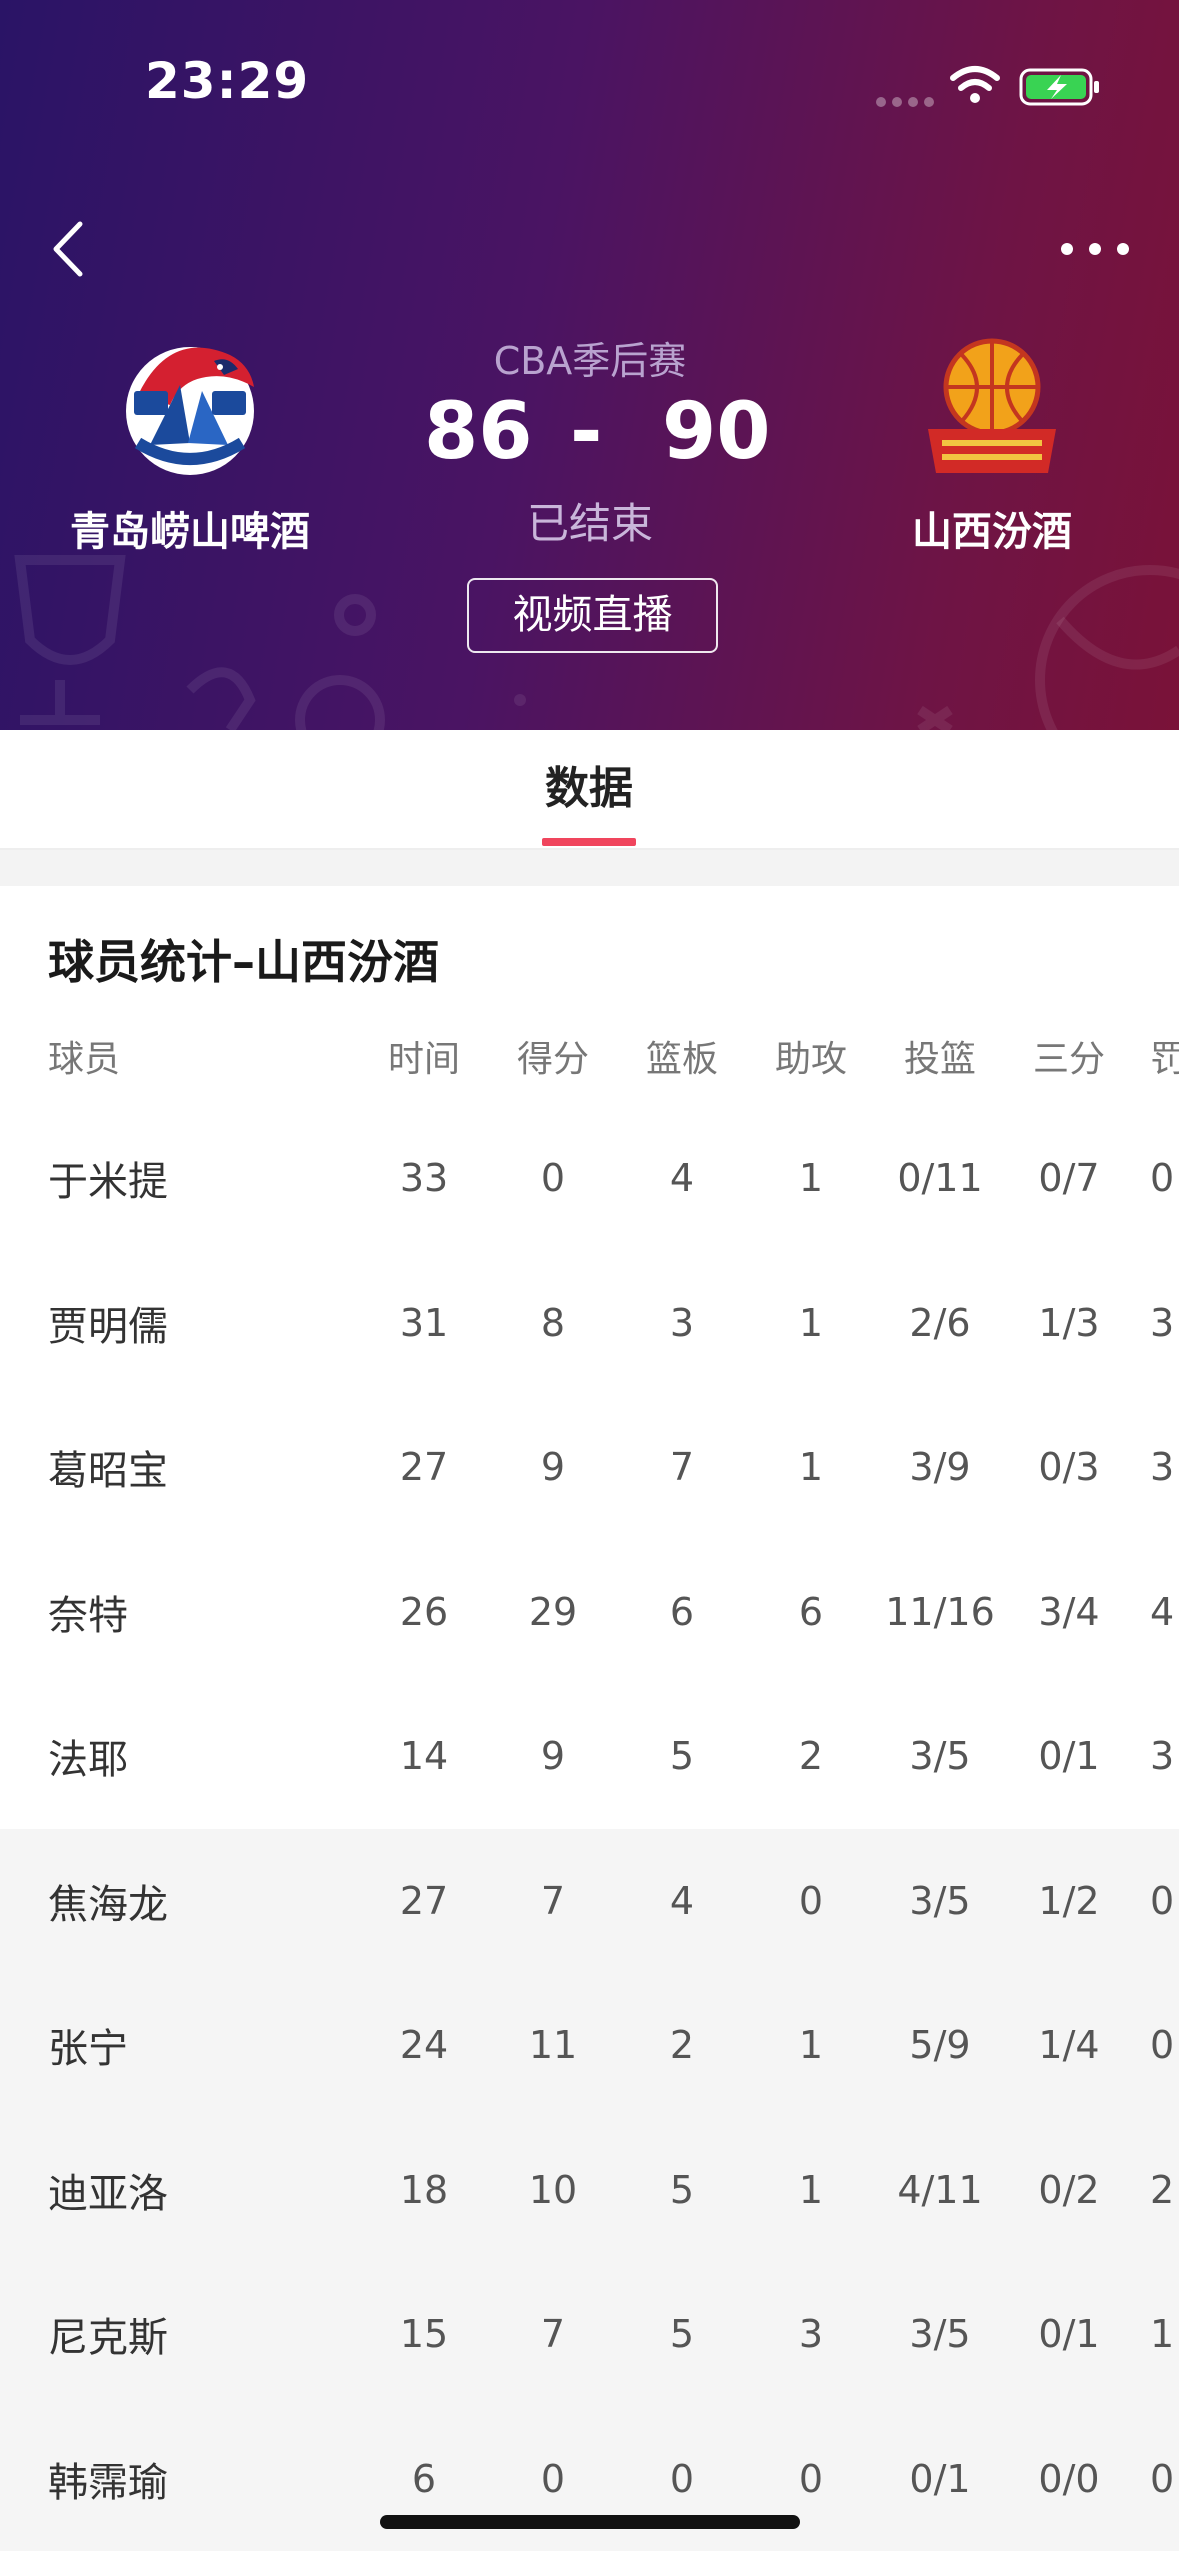  Describe the element at coordinates (811, 1611) in the screenshot. I see `stat-assists: 6` at that location.